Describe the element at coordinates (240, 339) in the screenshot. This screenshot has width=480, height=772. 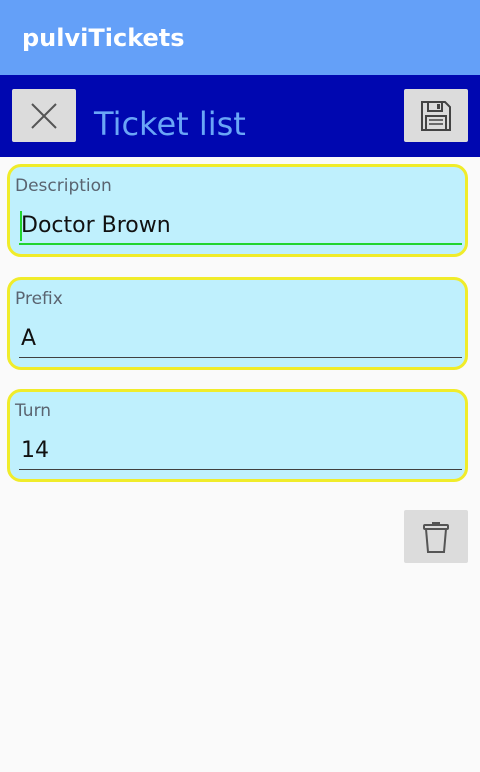
I see `prefix-input` at that location.